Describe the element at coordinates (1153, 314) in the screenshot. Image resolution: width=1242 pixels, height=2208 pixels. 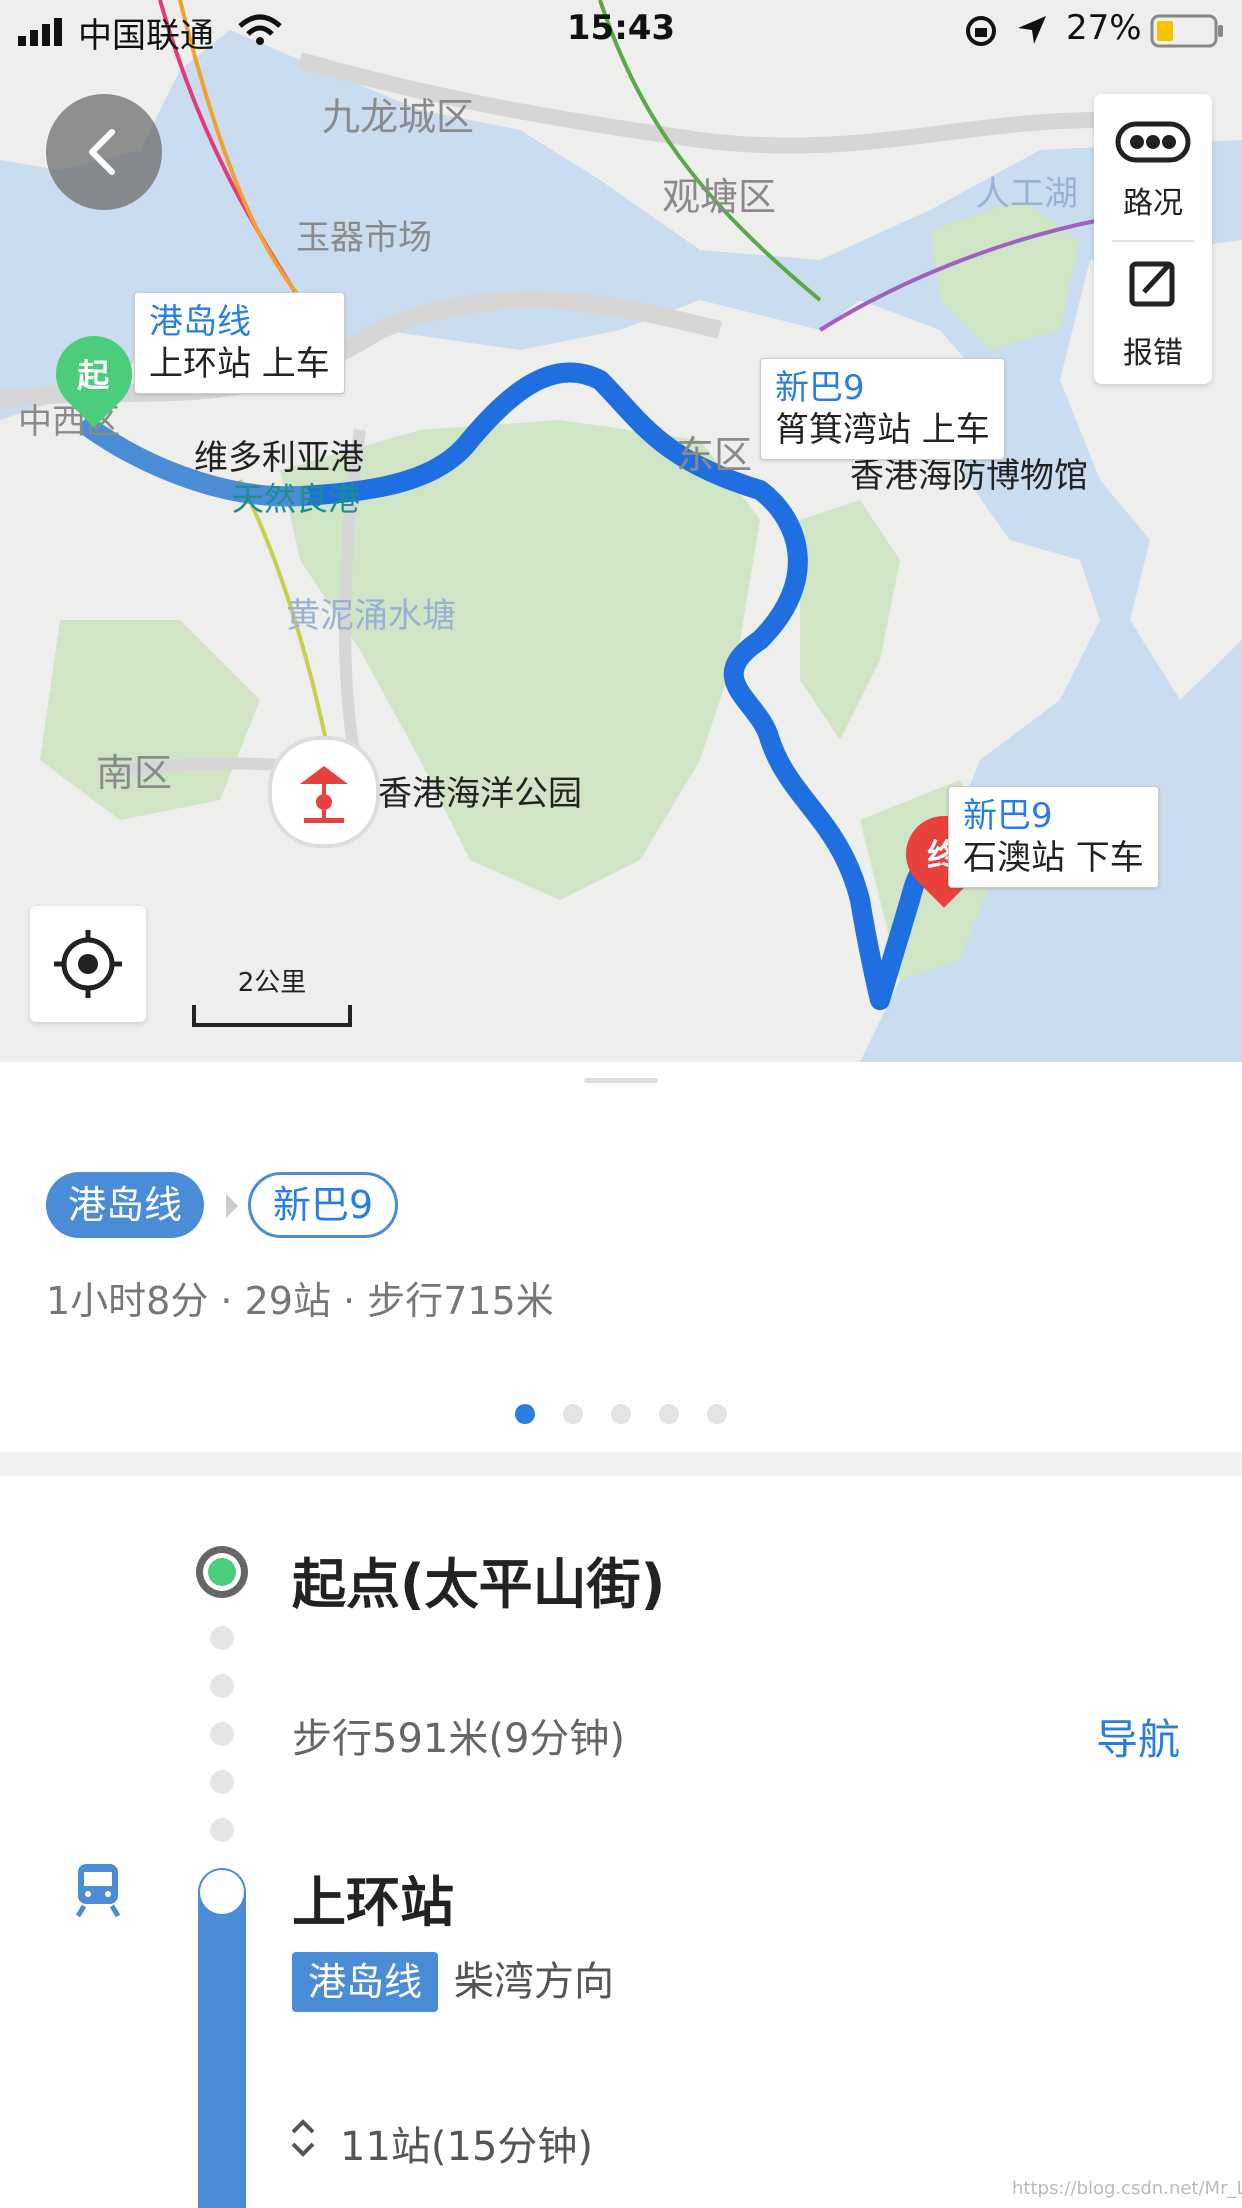
I see `report-error-button: 报错` at that location.